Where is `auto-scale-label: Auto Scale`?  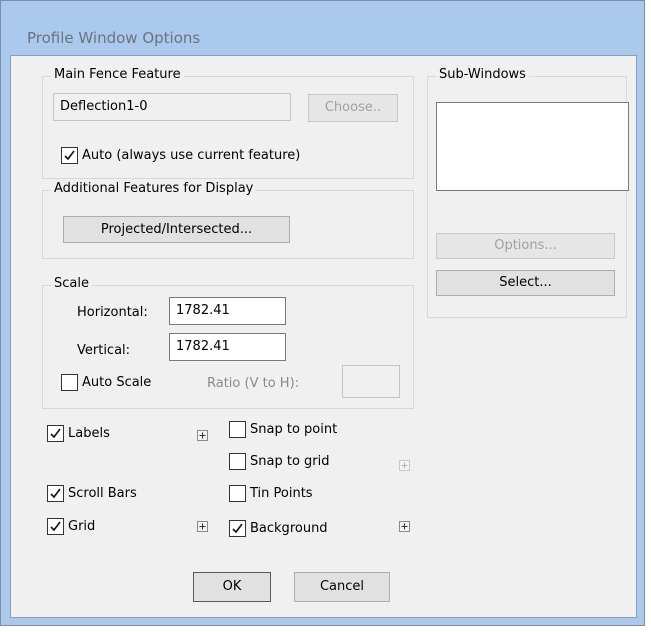
auto-scale-label: Auto Scale is located at coordinates (117, 382).